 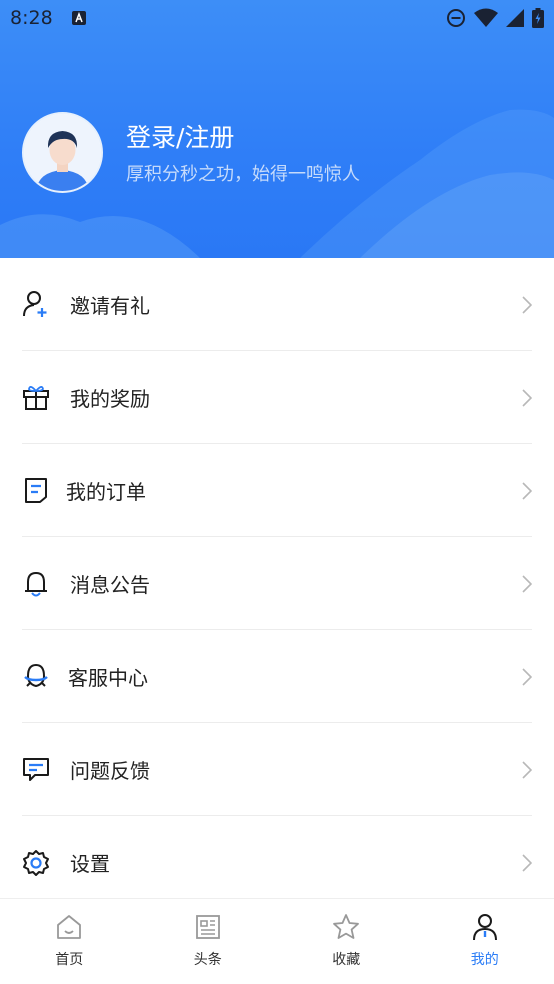 I want to click on profile-login-area: 登录/注册 厚积分秒之功，始得一鸣惊人, so click(x=282, y=153).